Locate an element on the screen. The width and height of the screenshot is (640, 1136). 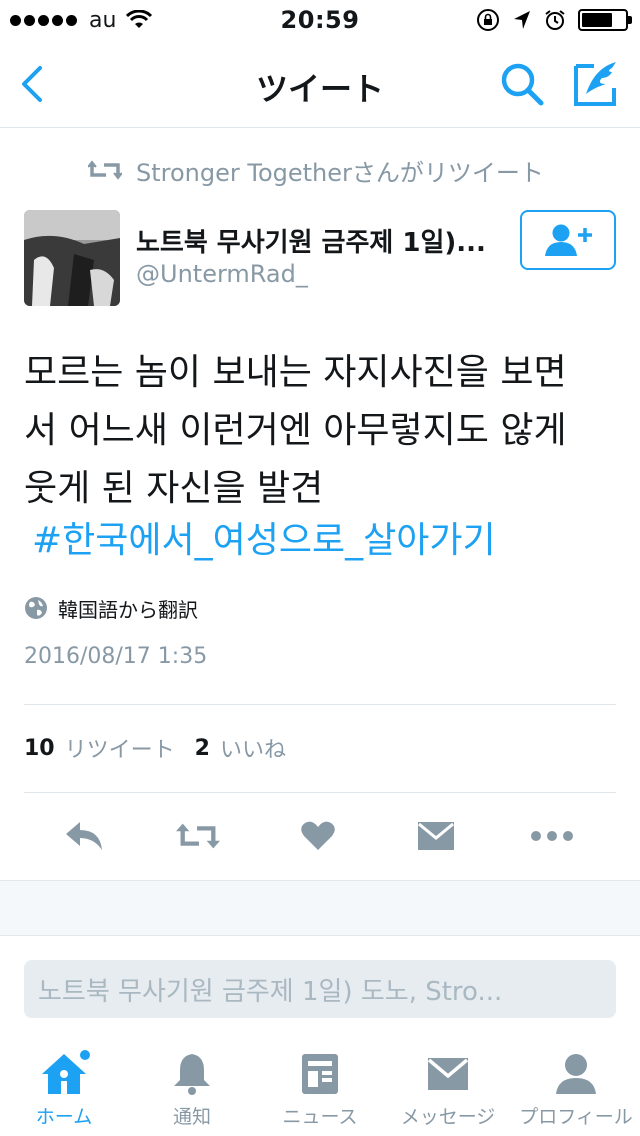
home-icon is located at coordinates (65, 1073).